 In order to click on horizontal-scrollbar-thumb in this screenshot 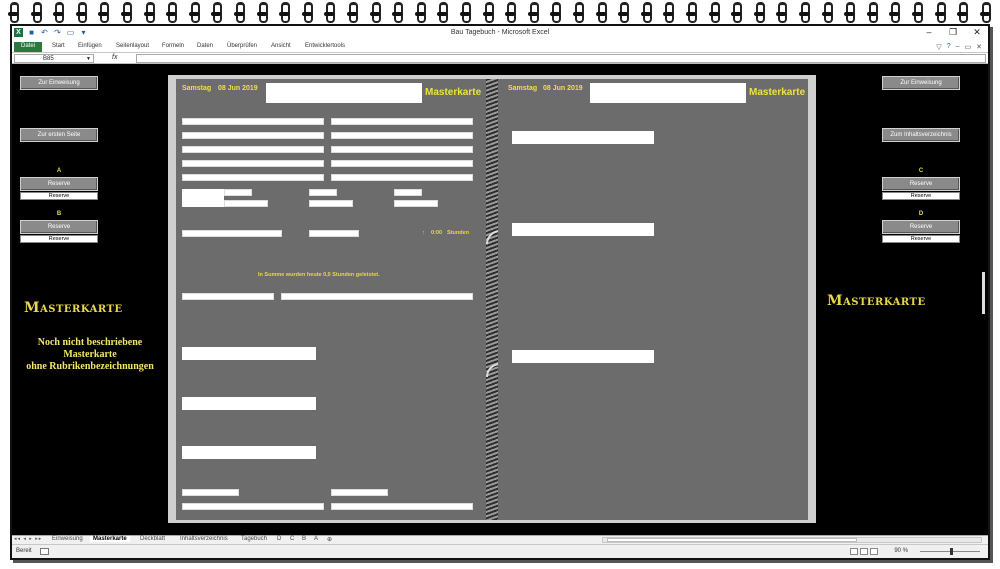, I will do `click(732, 540)`.